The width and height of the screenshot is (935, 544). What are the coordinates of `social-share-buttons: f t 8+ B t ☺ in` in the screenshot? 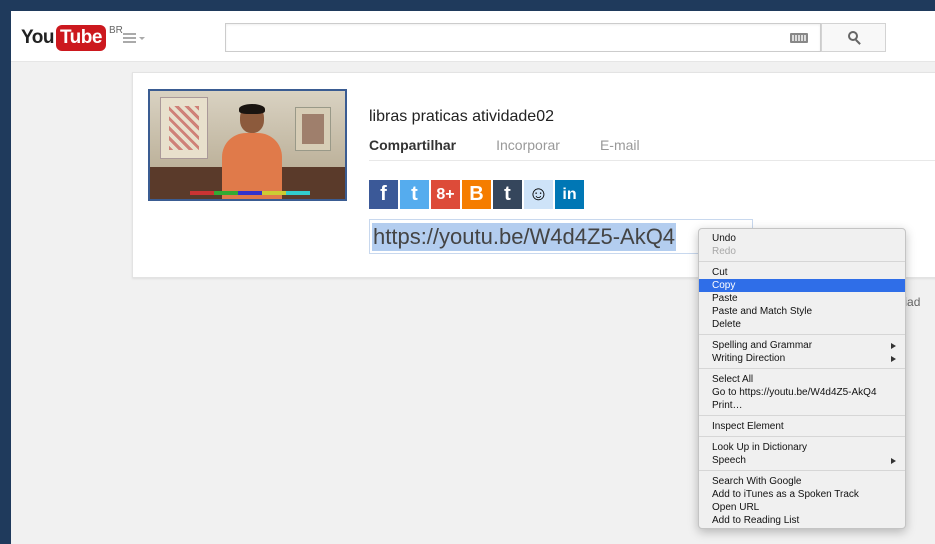 It's located at (477, 194).